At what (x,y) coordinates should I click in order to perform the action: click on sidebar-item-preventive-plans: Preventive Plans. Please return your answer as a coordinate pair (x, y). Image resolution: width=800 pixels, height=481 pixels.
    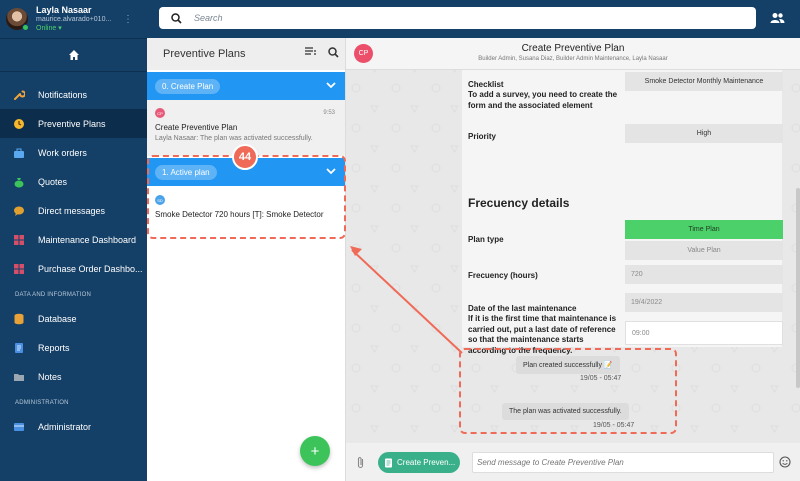
    Looking at the image, I should click on (73, 123).